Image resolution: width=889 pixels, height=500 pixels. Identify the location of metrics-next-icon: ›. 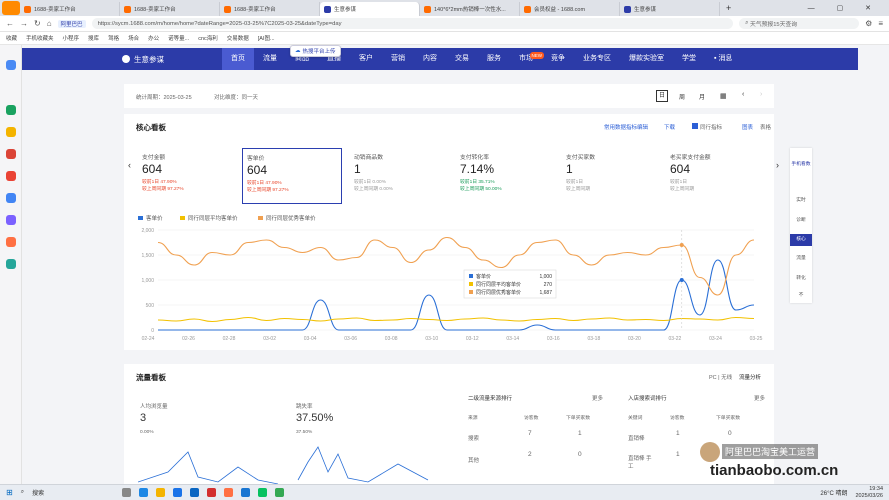
(777, 165).